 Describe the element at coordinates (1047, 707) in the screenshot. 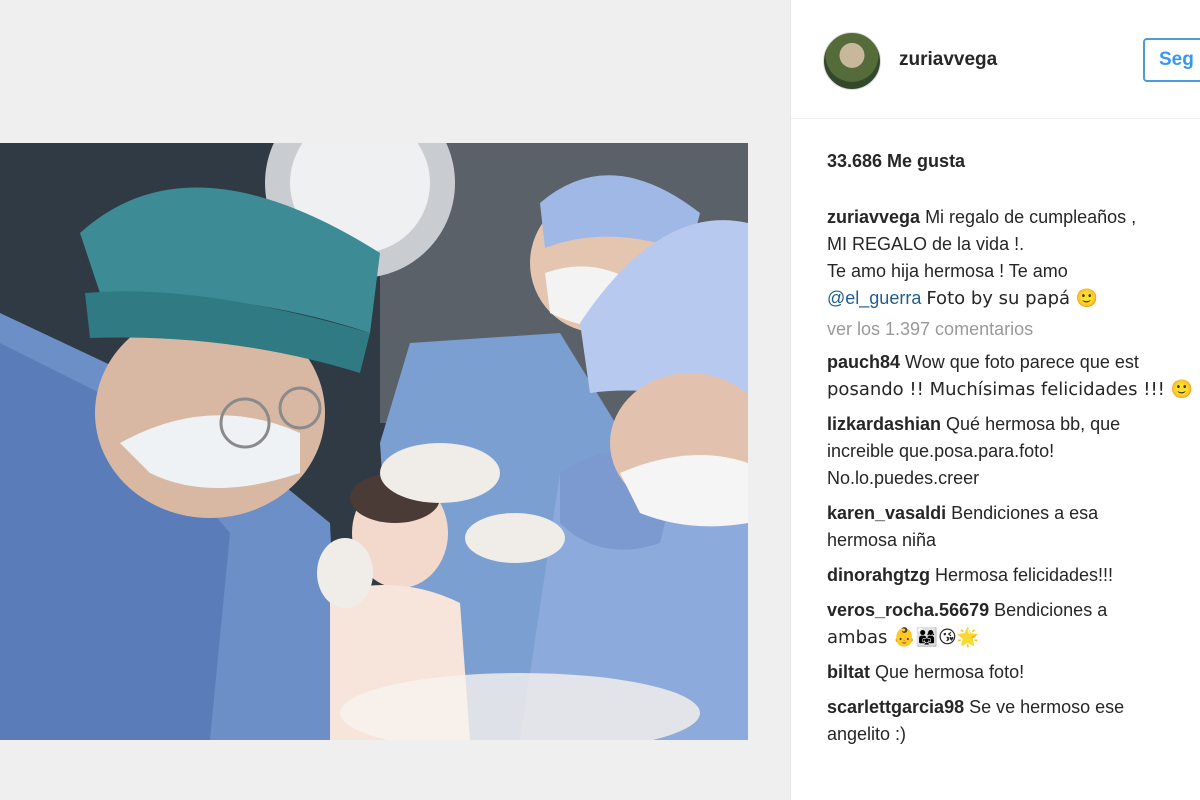

I see `comment-text-line-1: Se ve hermoso ese` at that location.